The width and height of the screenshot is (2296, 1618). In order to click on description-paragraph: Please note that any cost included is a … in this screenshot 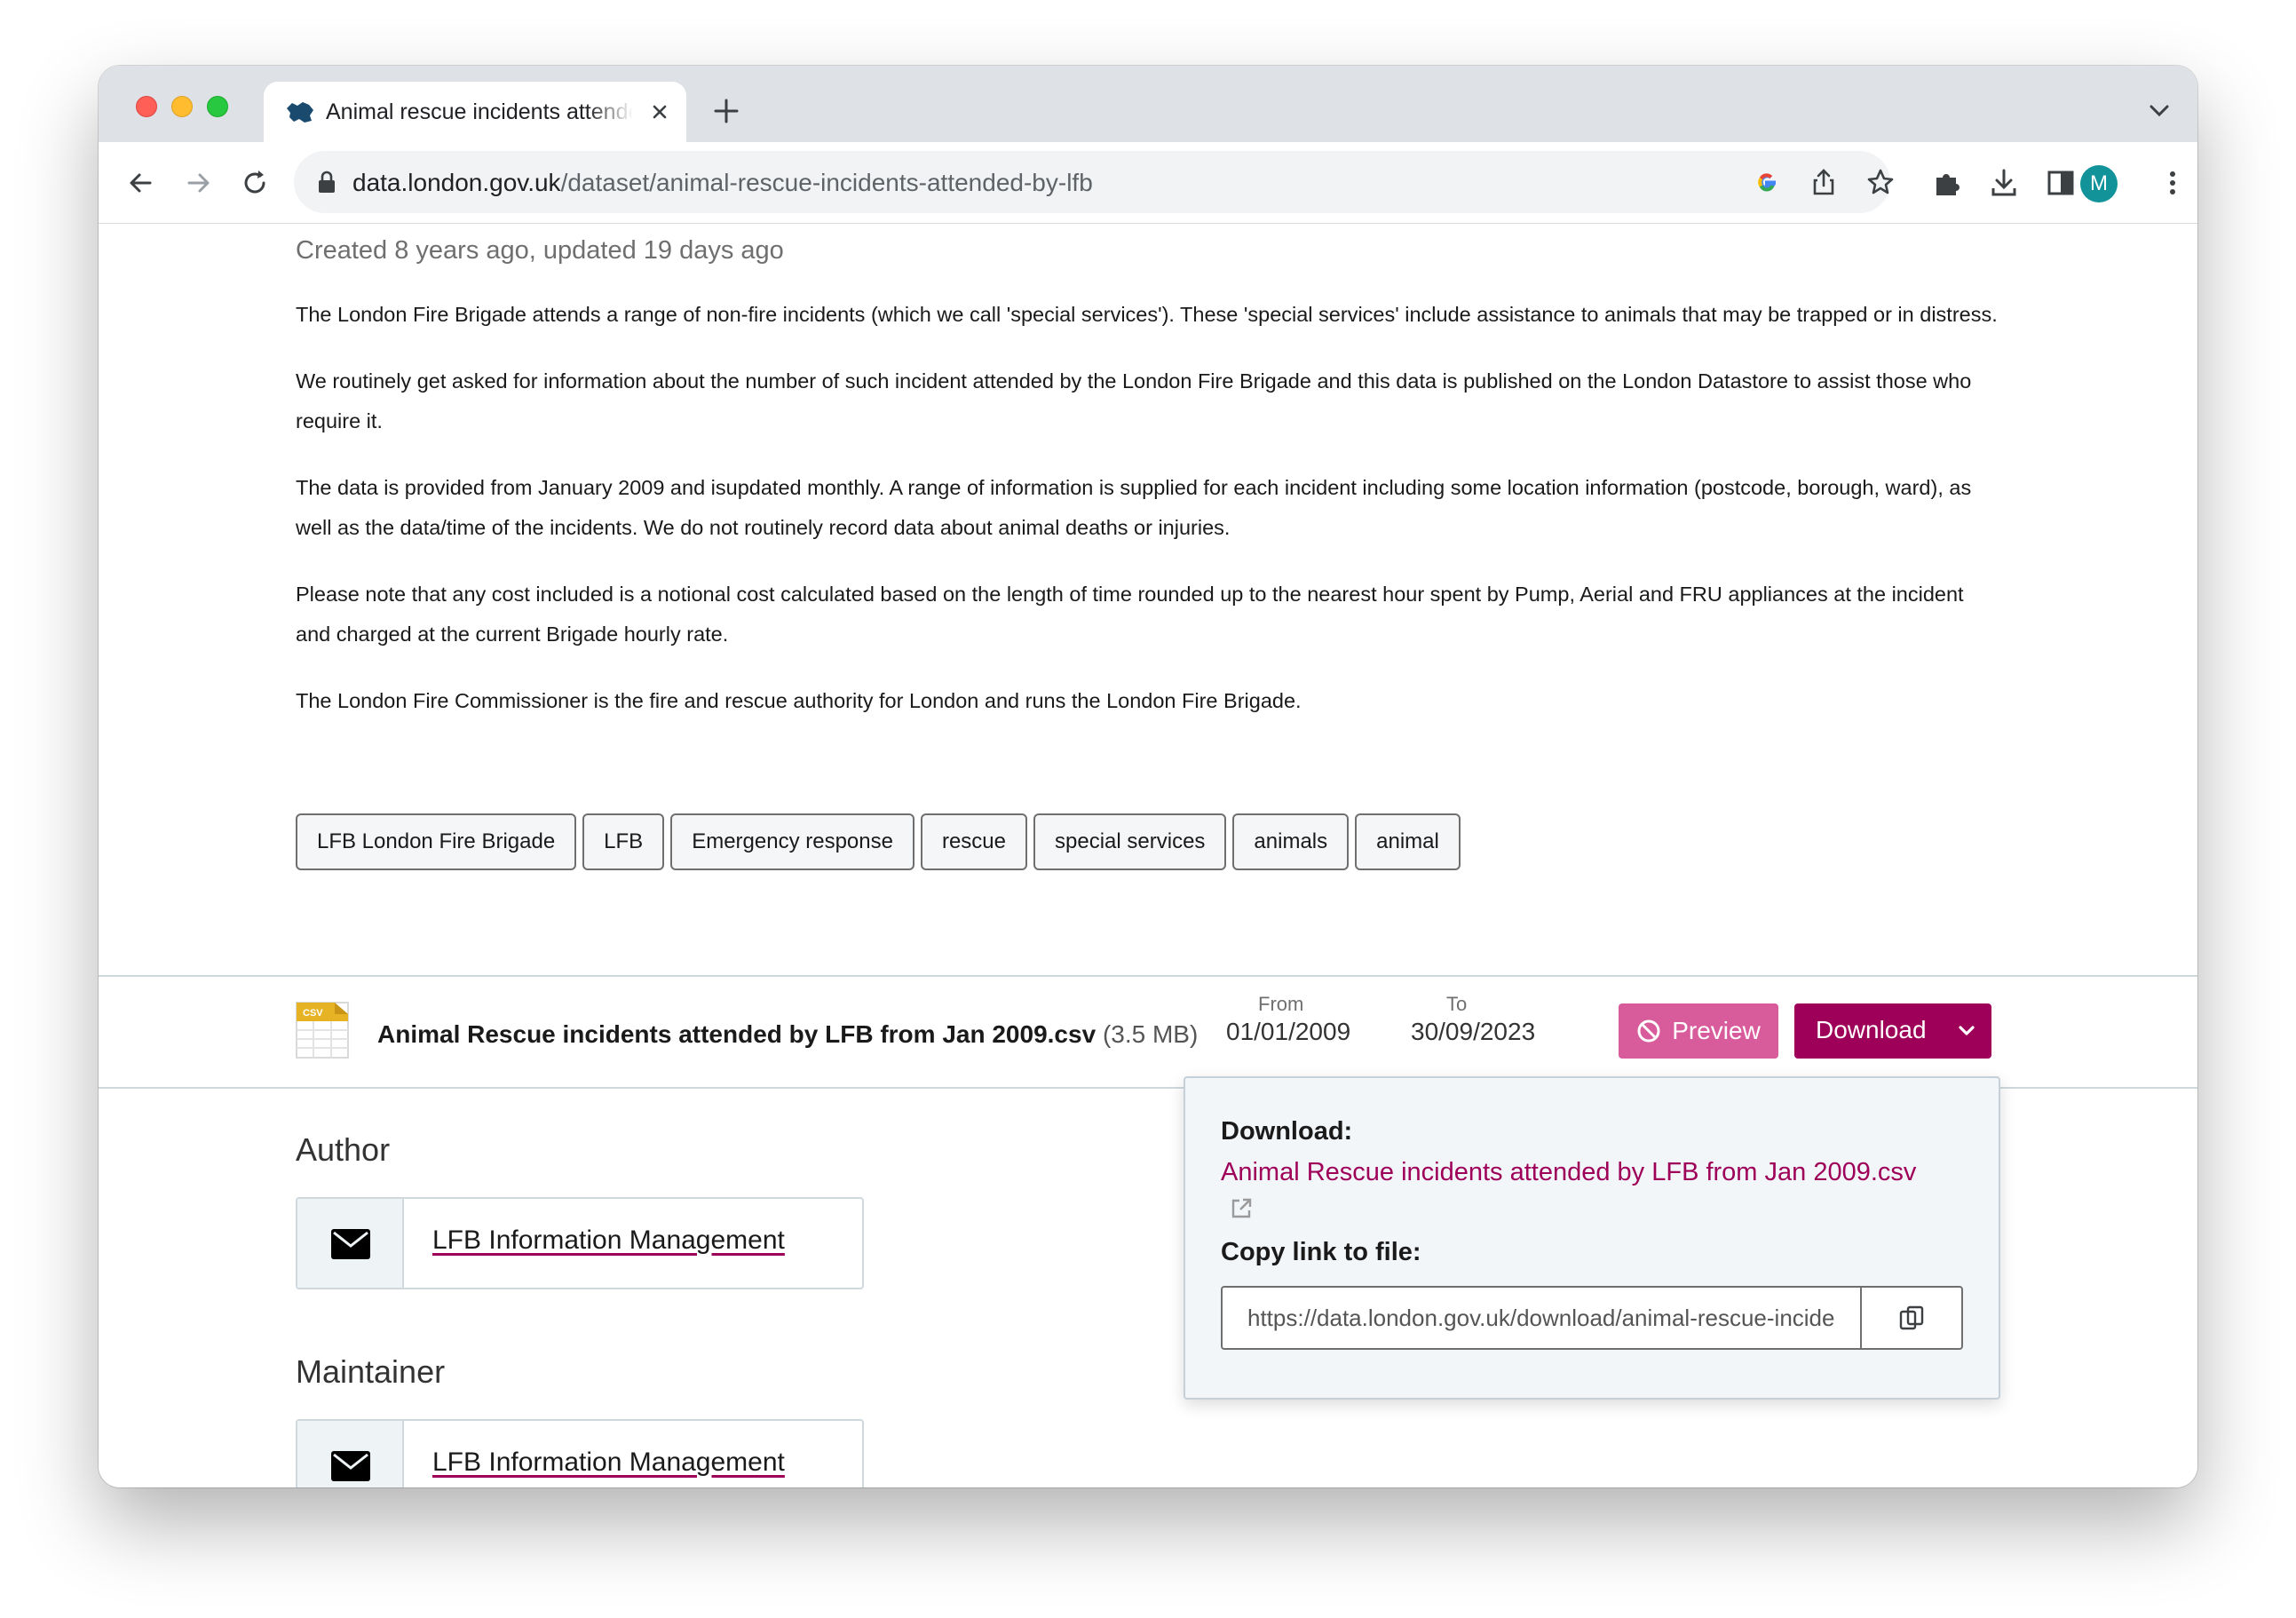, I will do `click(1130, 614)`.